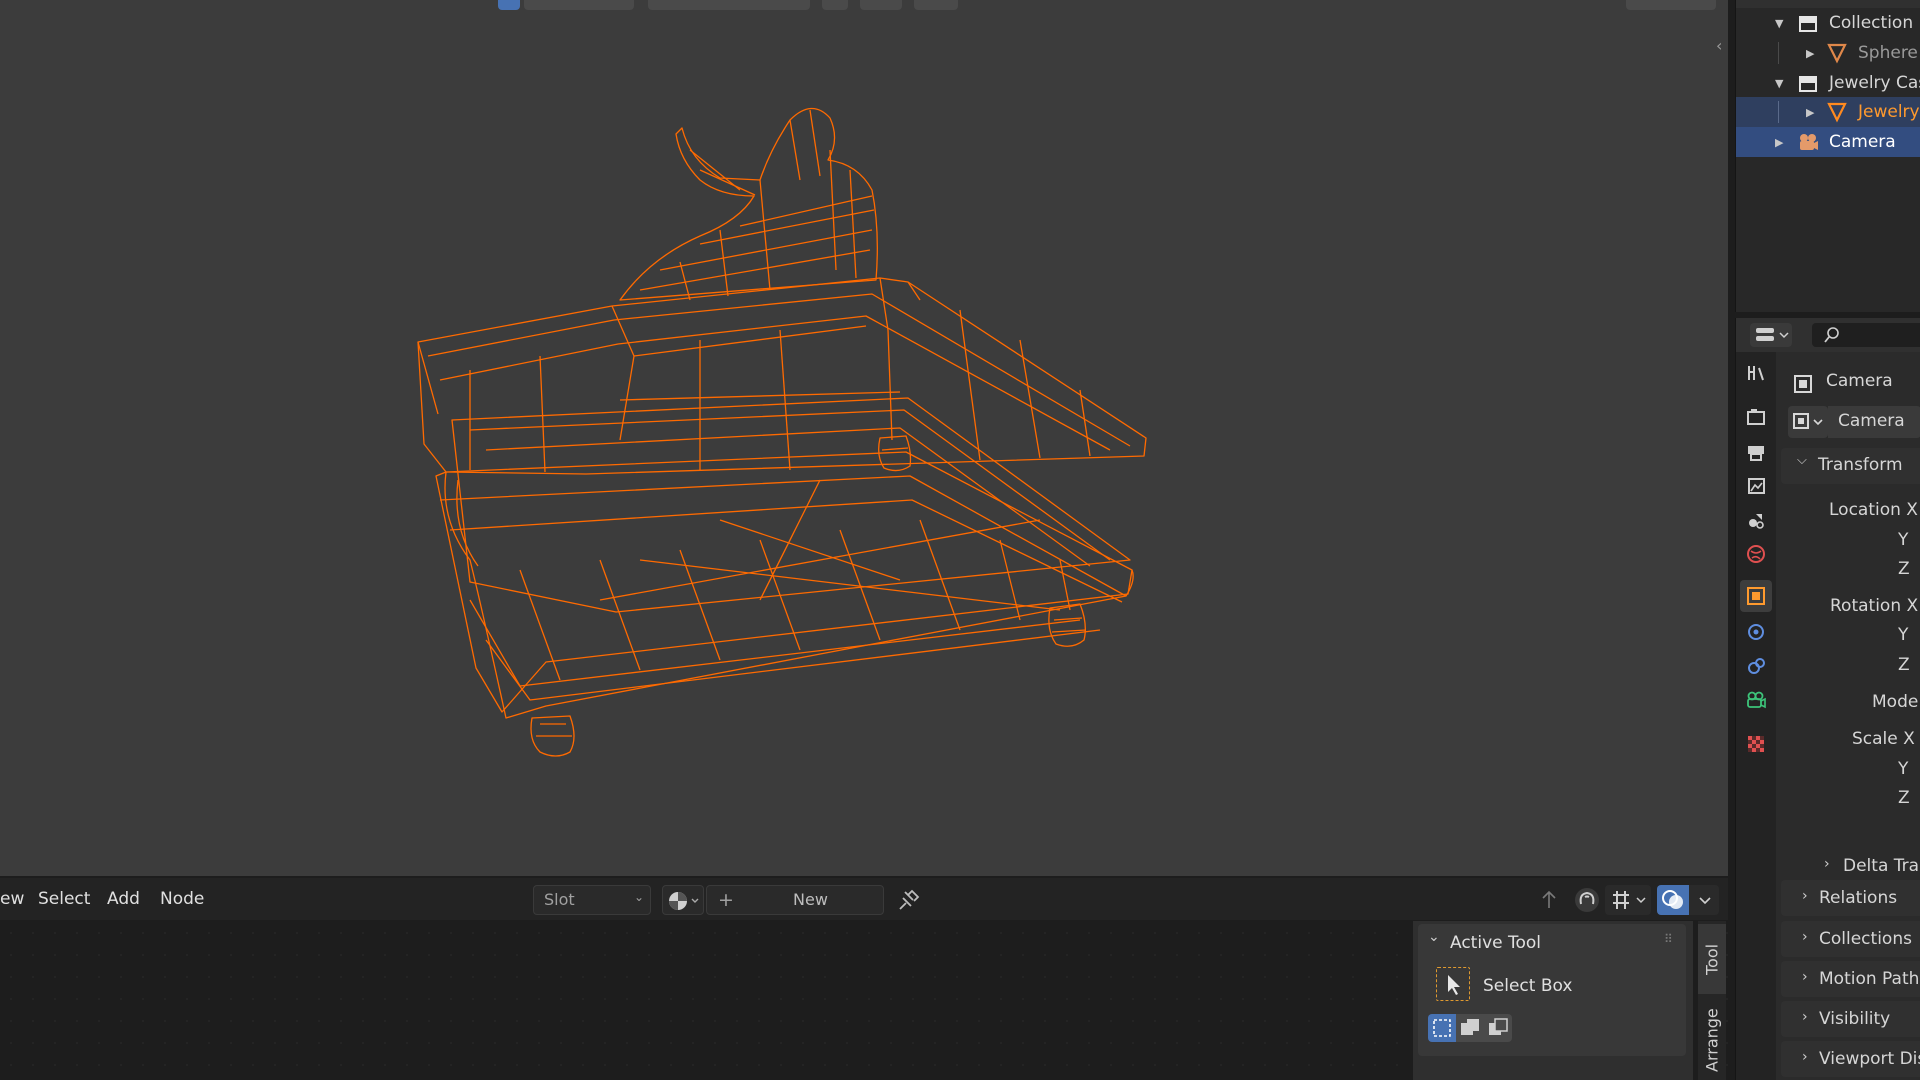  What do you see at coordinates (1828, 53) in the screenshot?
I see `outliner-item-sphere: ▶ Sphere` at bounding box center [1828, 53].